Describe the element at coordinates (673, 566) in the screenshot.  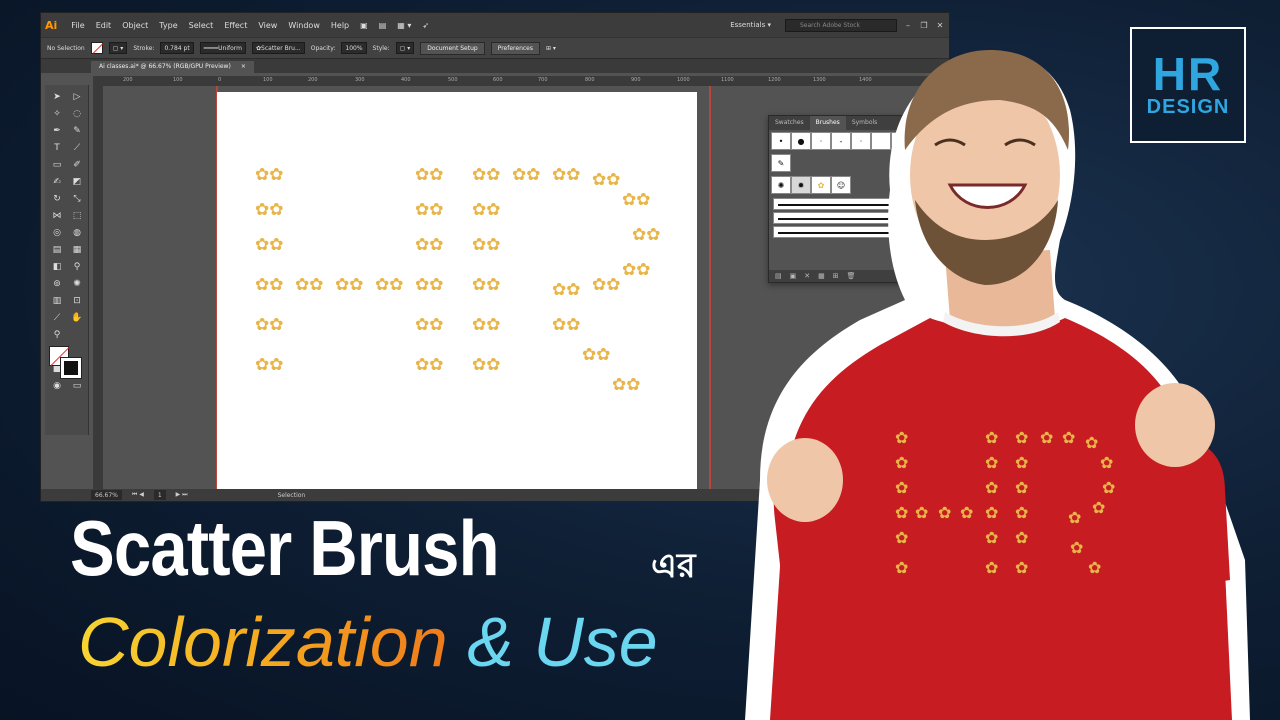
I see `title-bengali-suffix: এর` at that location.